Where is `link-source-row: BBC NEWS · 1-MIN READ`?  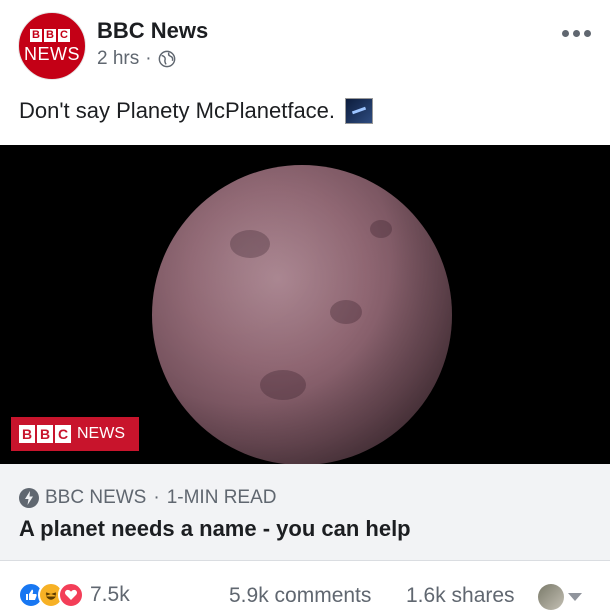 link-source-row: BBC NEWS · 1-MIN READ is located at coordinates (147, 498).